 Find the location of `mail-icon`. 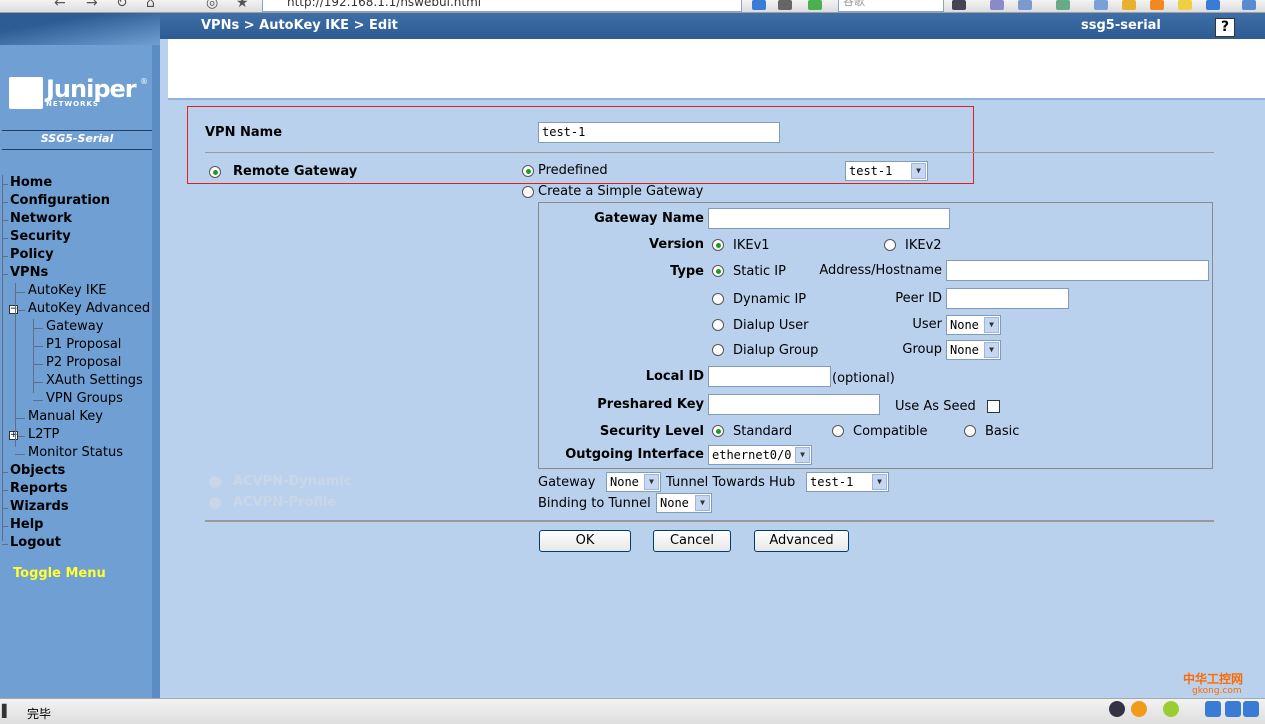

mail-icon is located at coordinates (1213, 5).